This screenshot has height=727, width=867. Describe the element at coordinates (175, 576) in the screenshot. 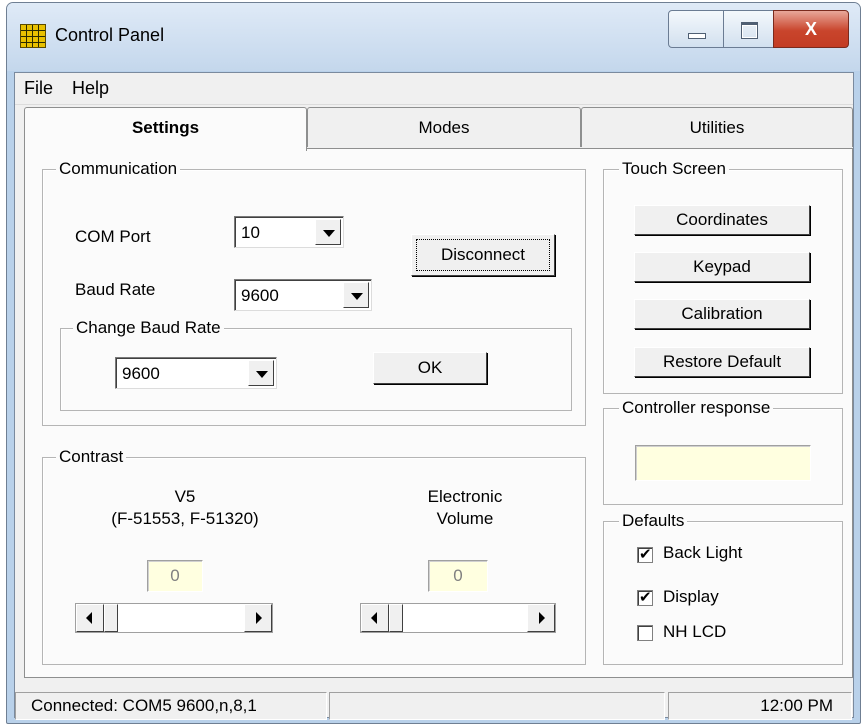

I see `v5-value-readout: 0` at that location.